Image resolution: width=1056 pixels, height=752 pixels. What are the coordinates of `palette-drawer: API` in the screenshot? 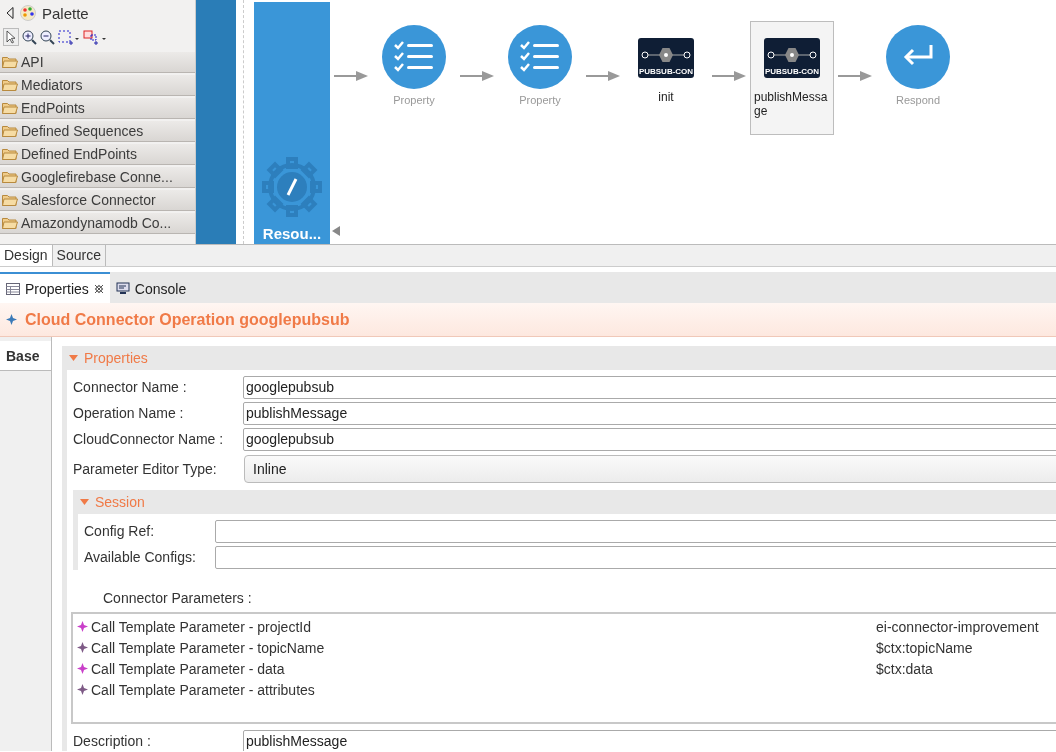 It's located at (97, 62).